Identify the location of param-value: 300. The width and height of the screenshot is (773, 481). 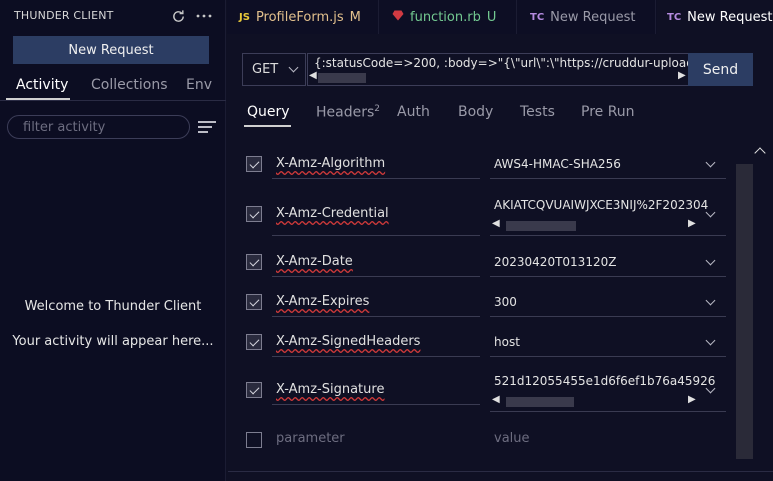
(505, 302).